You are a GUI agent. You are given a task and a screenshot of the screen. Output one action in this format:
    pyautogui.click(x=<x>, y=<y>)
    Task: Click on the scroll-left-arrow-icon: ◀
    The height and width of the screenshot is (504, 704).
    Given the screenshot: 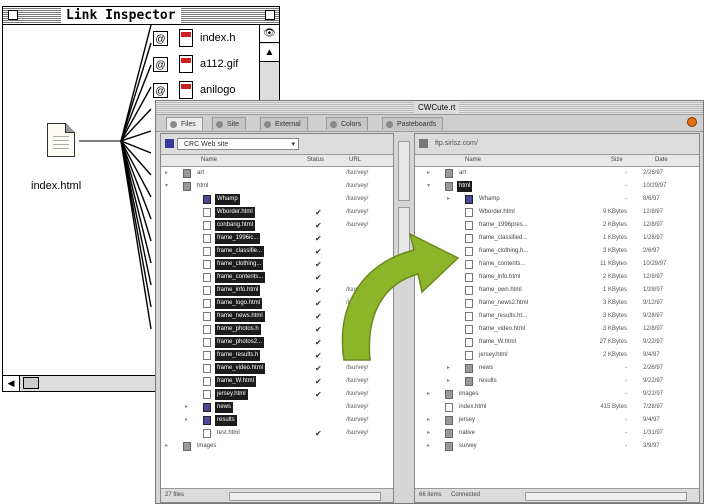 What is the action you would take?
    pyautogui.click(x=11, y=383)
    